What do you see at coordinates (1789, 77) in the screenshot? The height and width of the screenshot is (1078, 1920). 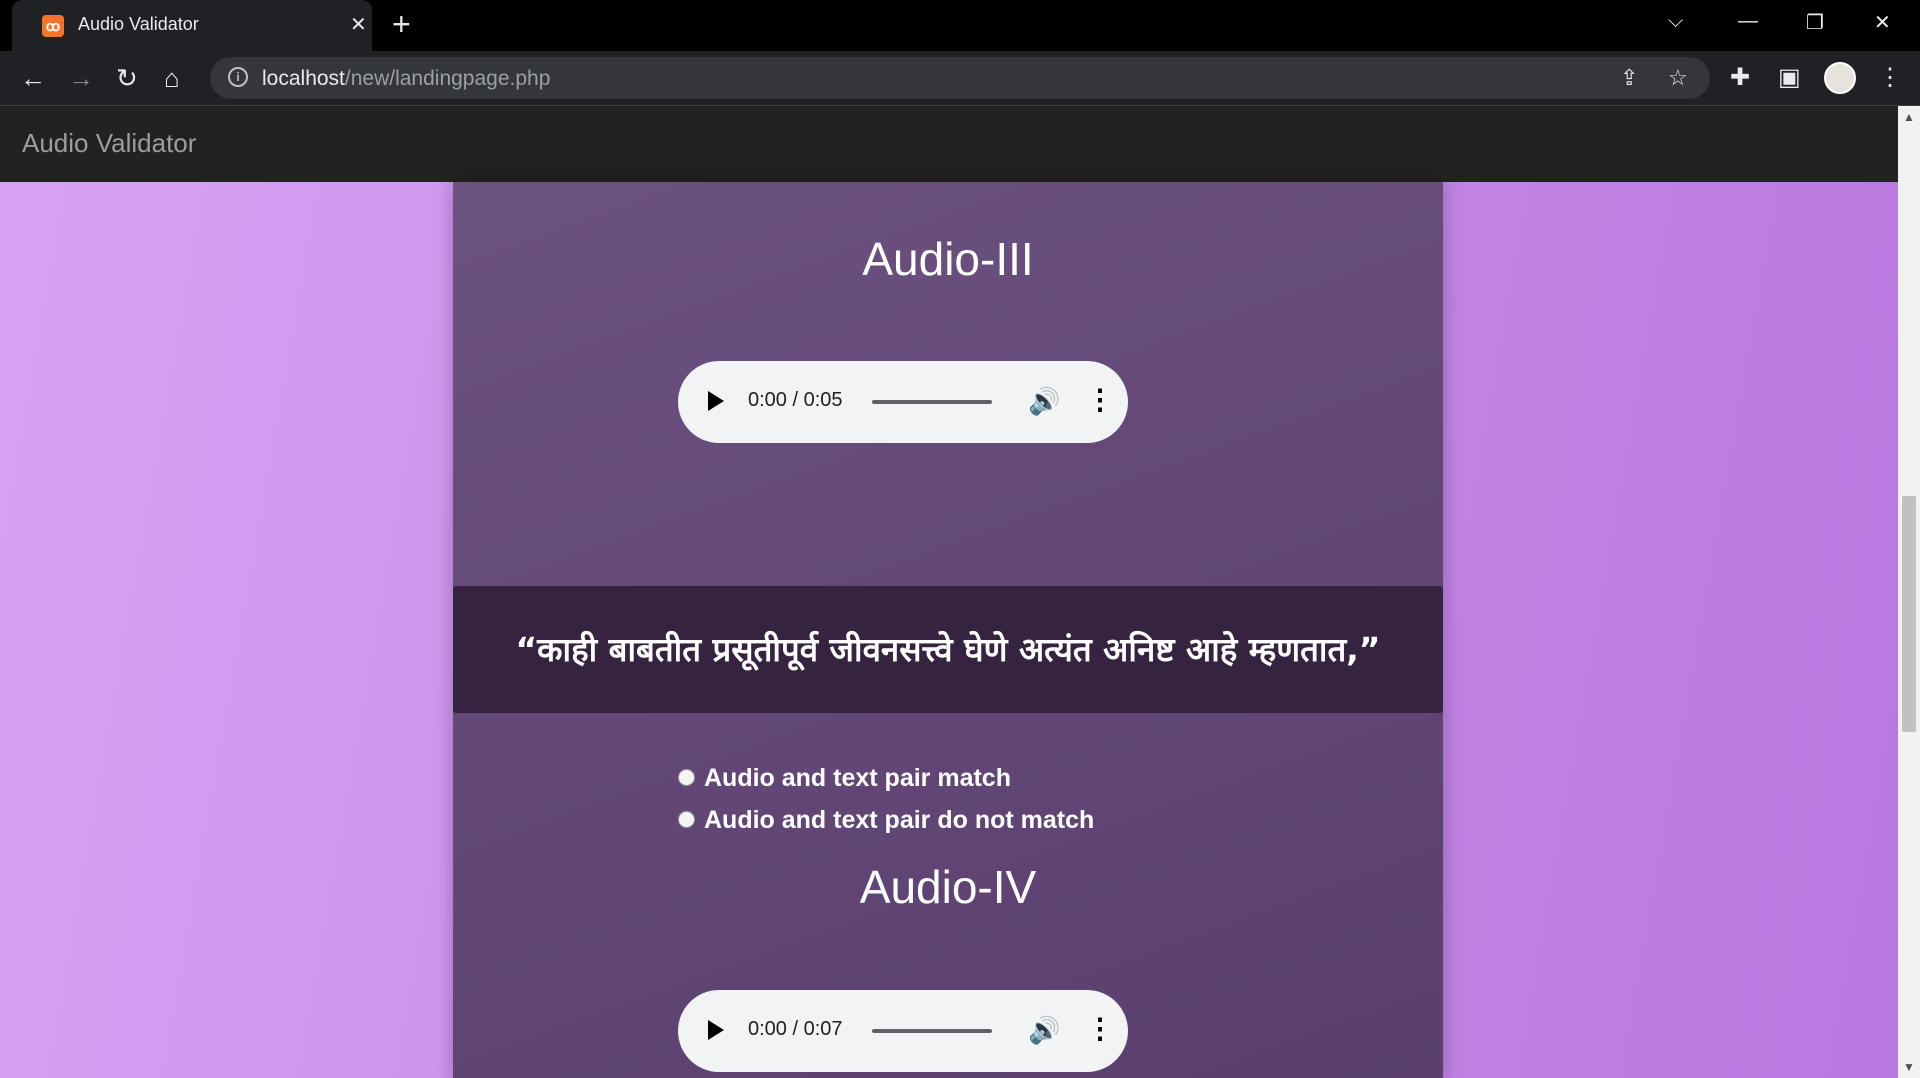 I see `sidepanel-icon: ▣` at bounding box center [1789, 77].